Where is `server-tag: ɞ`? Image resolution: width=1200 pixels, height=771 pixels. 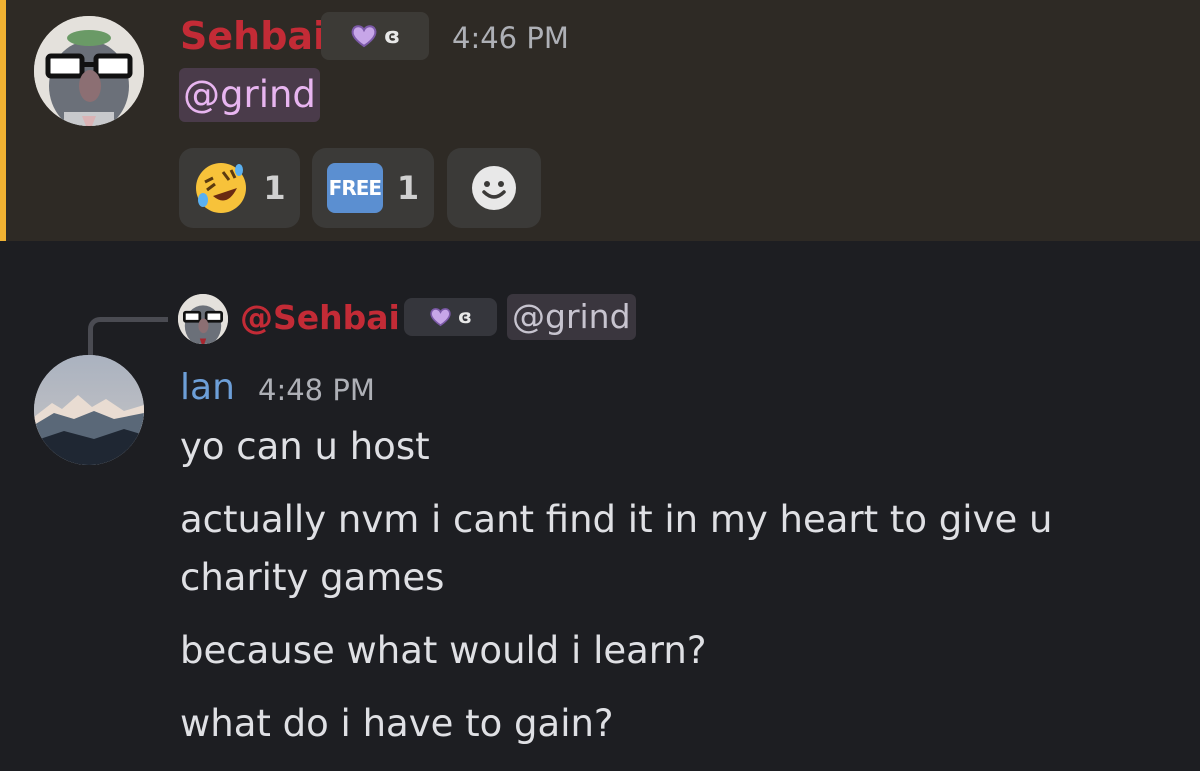 server-tag: ɞ is located at coordinates (375, 36).